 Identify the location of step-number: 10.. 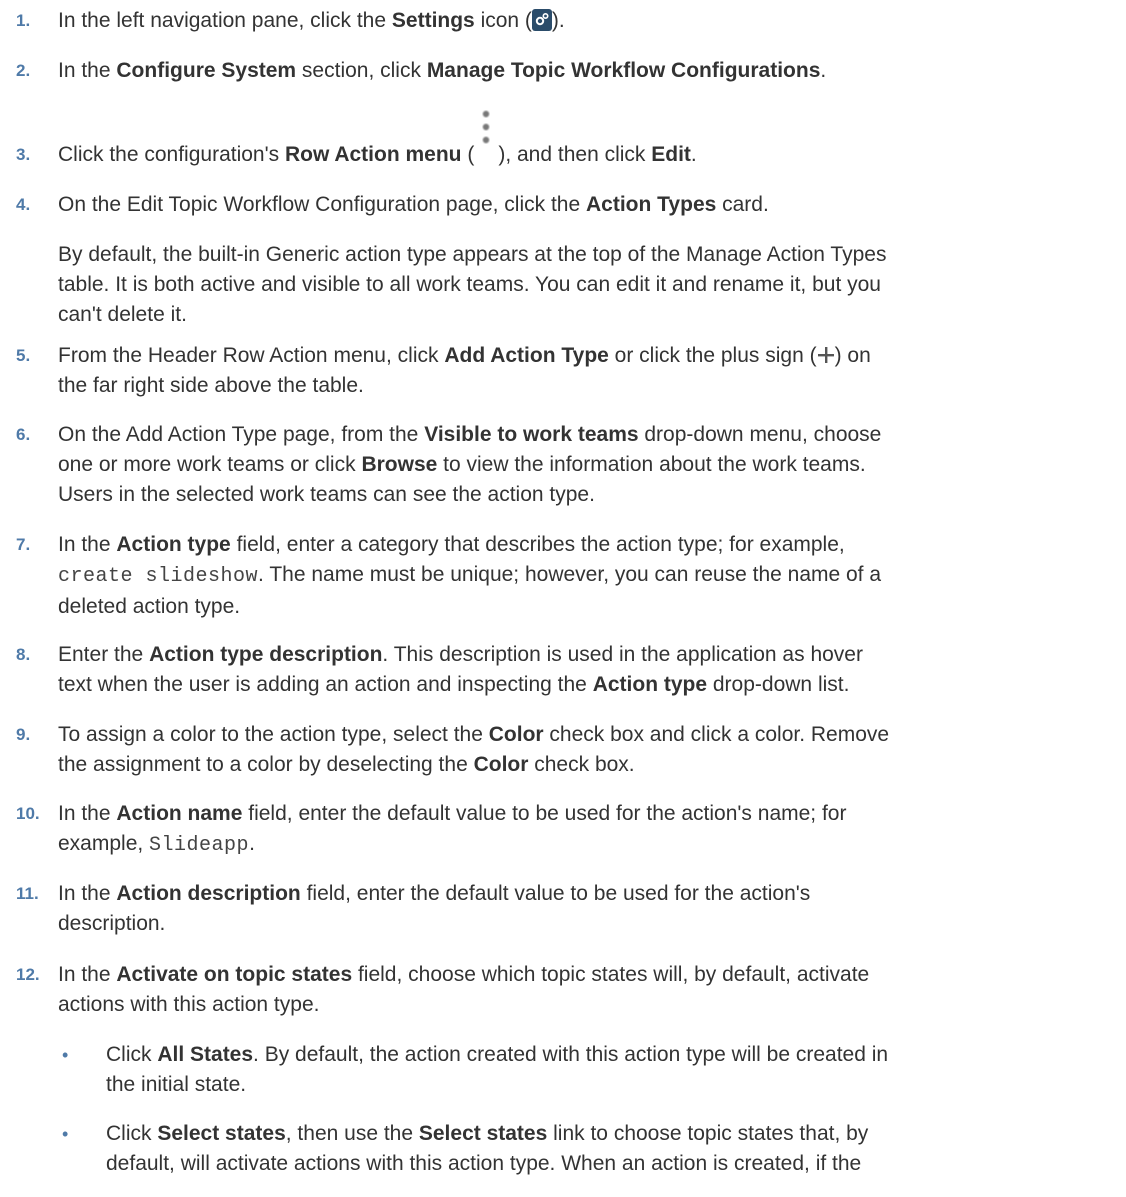
(28, 813).